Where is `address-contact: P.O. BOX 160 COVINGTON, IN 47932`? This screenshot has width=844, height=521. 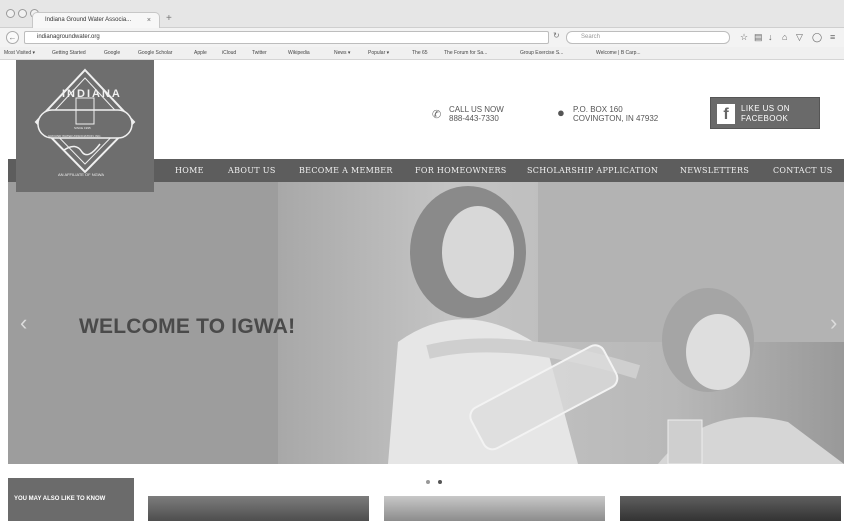 address-contact: P.O. BOX 160 COVINGTON, IN 47932 is located at coordinates (615, 114).